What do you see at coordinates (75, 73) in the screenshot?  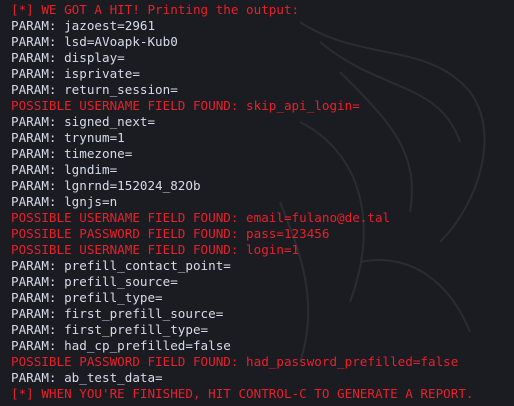 I see `param-line: PARAM: isprivate=` at bounding box center [75, 73].